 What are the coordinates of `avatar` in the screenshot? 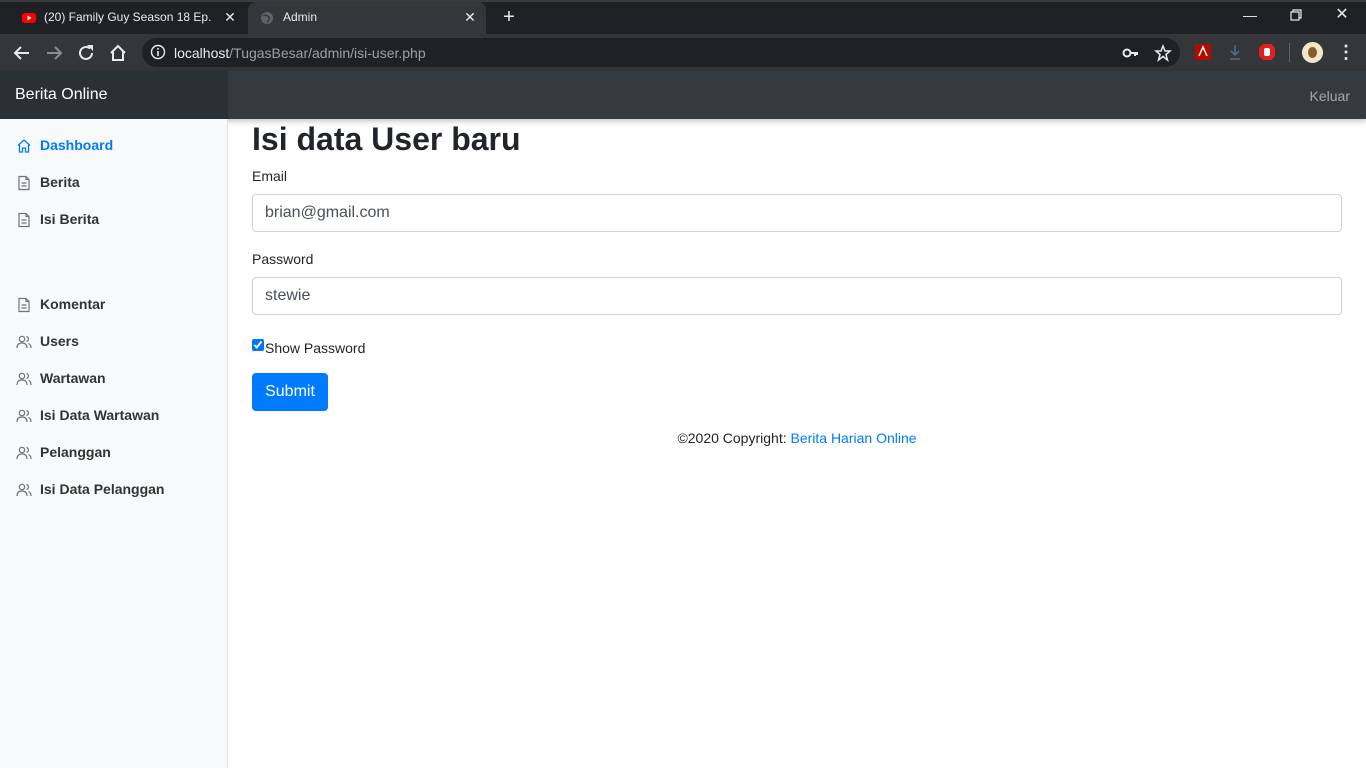 It's located at (1312, 52).